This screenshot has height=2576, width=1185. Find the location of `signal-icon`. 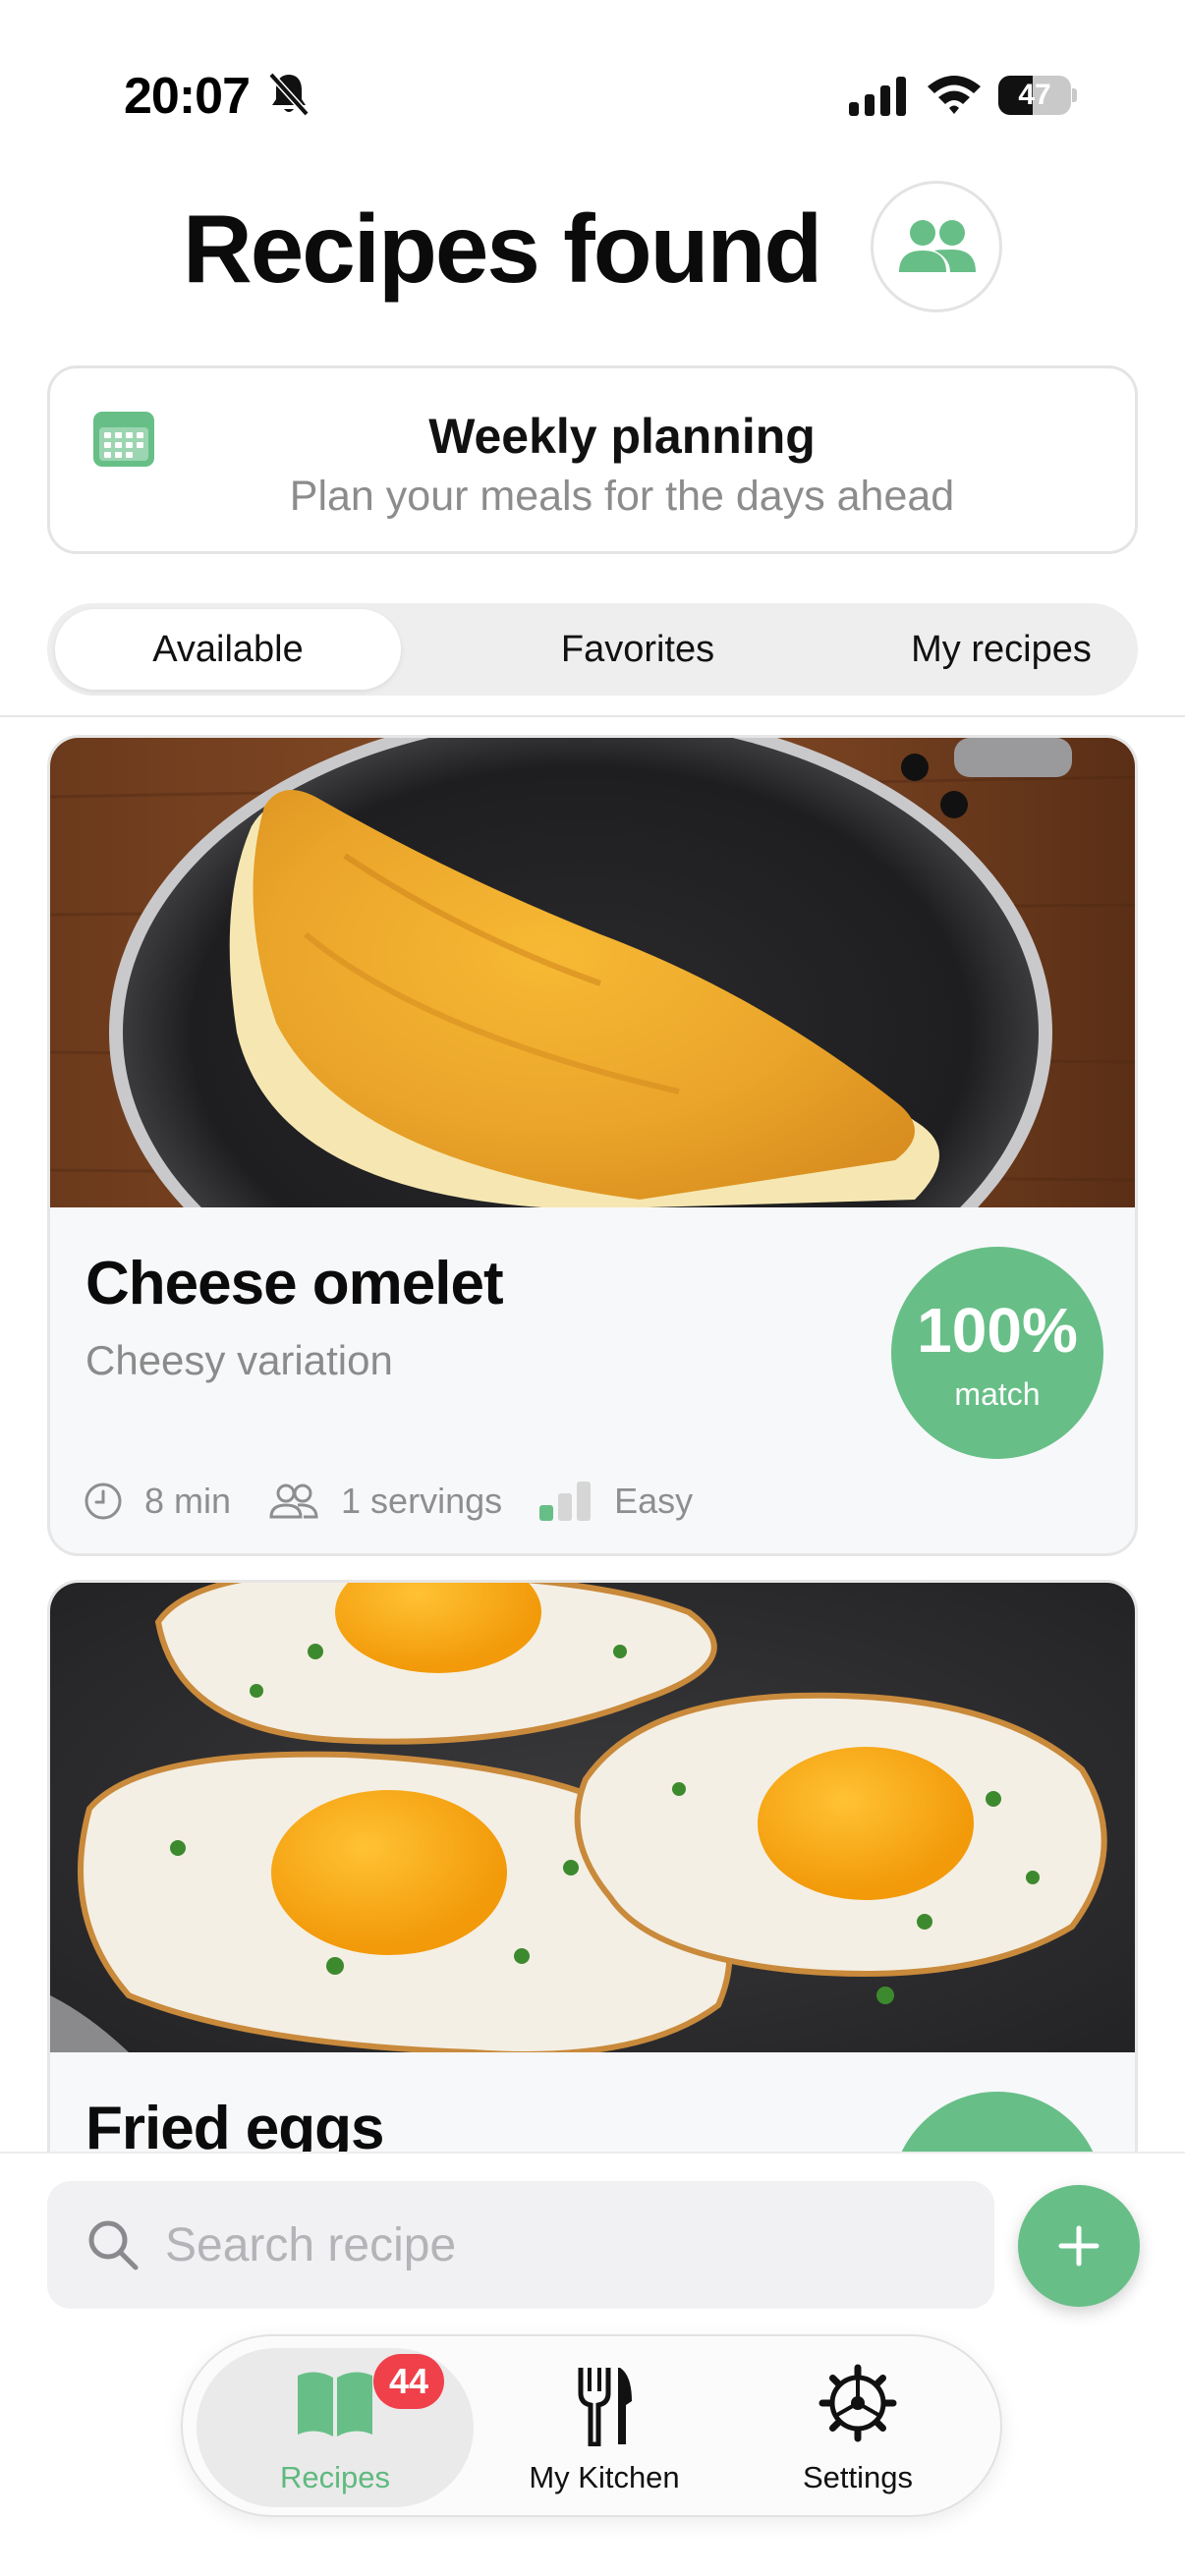

signal-icon is located at coordinates (878, 96).